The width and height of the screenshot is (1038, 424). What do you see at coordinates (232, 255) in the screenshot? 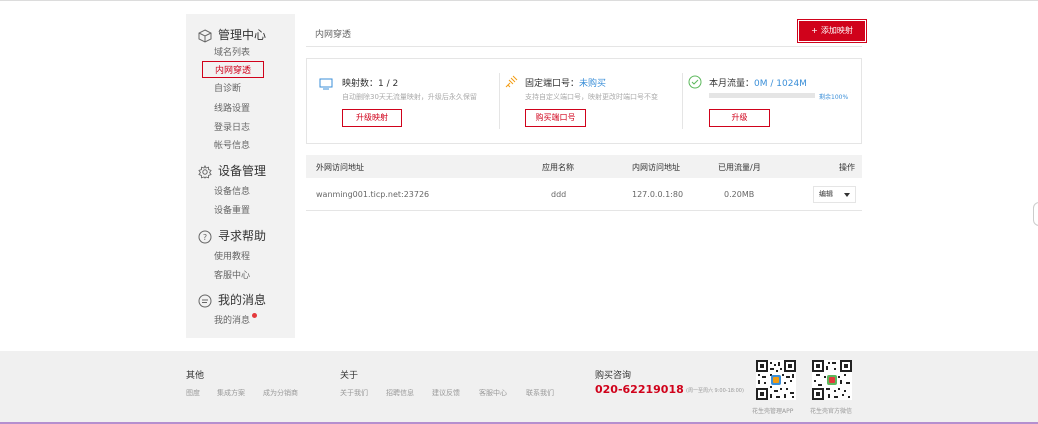
I see `sidebar-item-tutorial: 使用教程` at bounding box center [232, 255].